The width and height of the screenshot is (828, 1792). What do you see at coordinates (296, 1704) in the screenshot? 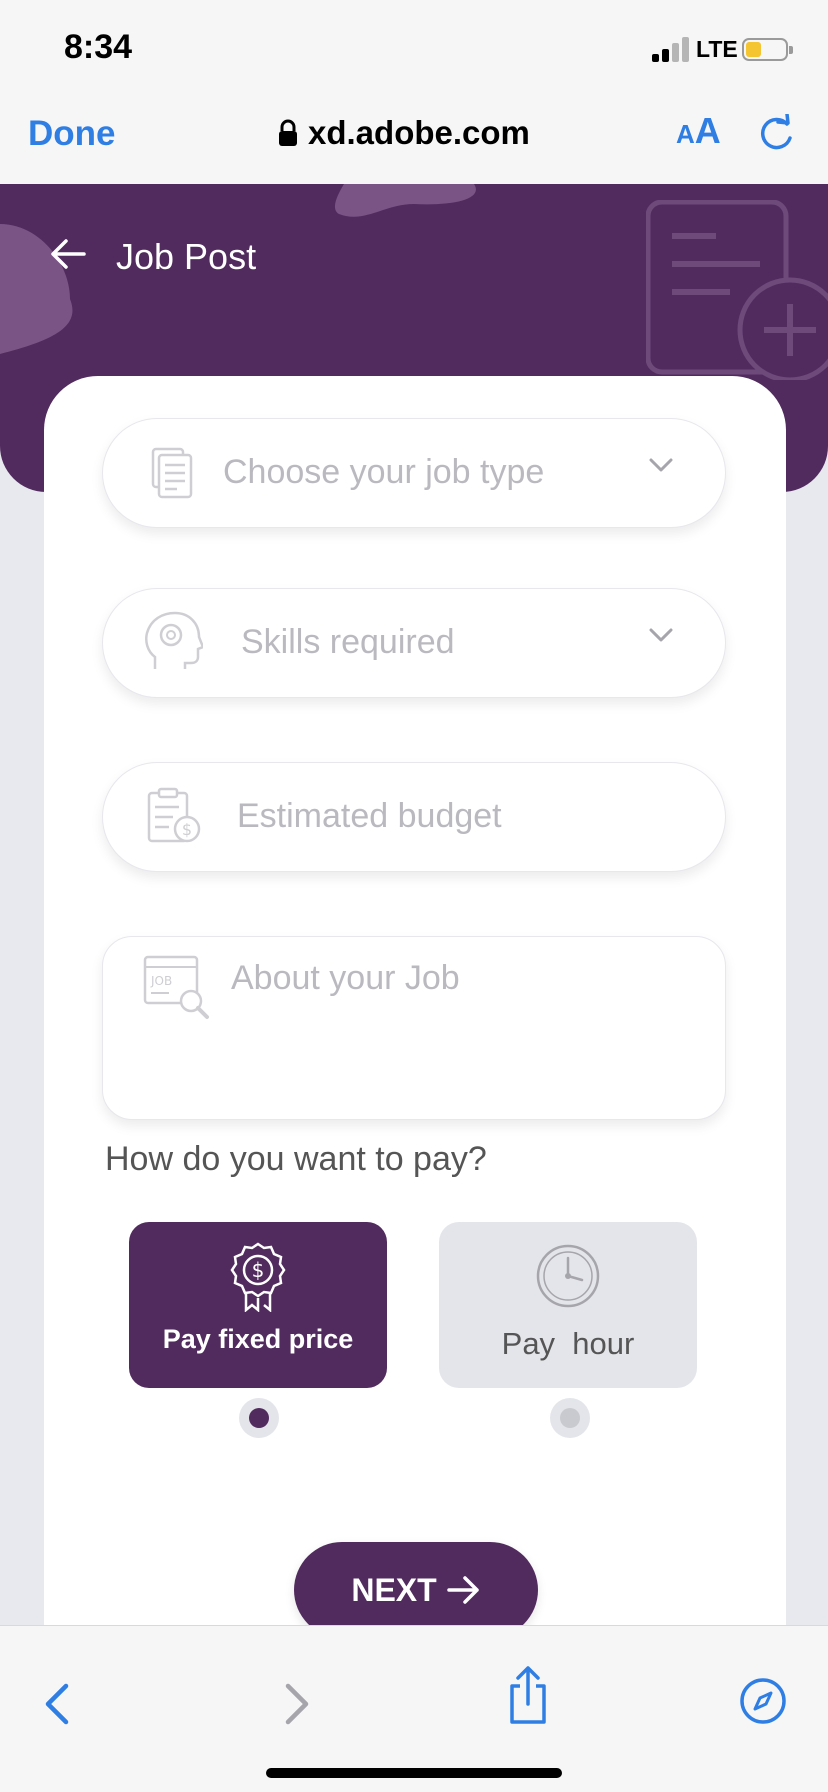
I see `forward-icon` at bounding box center [296, 1704].